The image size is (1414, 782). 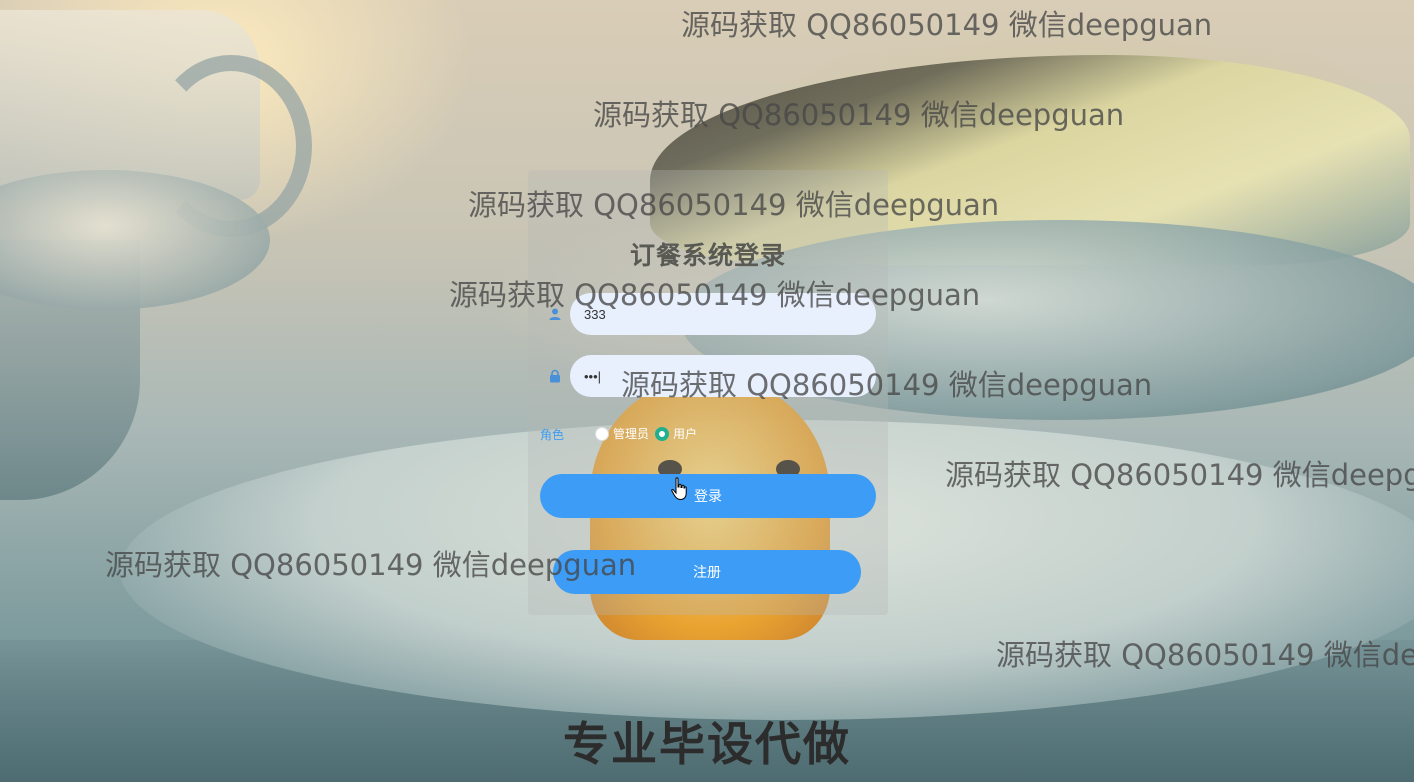 What do you see at coordinates (707, 573) in the screenshot?
I see `register-button-label: 注册` at bounding box center [707, 573].